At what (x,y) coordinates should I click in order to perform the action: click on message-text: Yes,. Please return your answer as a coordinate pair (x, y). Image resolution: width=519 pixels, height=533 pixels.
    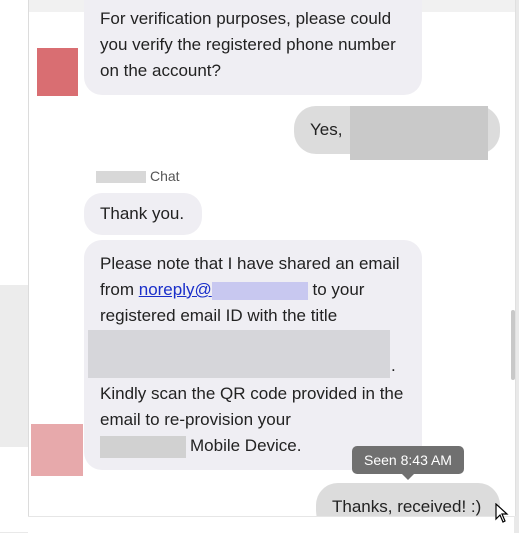
    Looking at the image, I should click on (326, 129).